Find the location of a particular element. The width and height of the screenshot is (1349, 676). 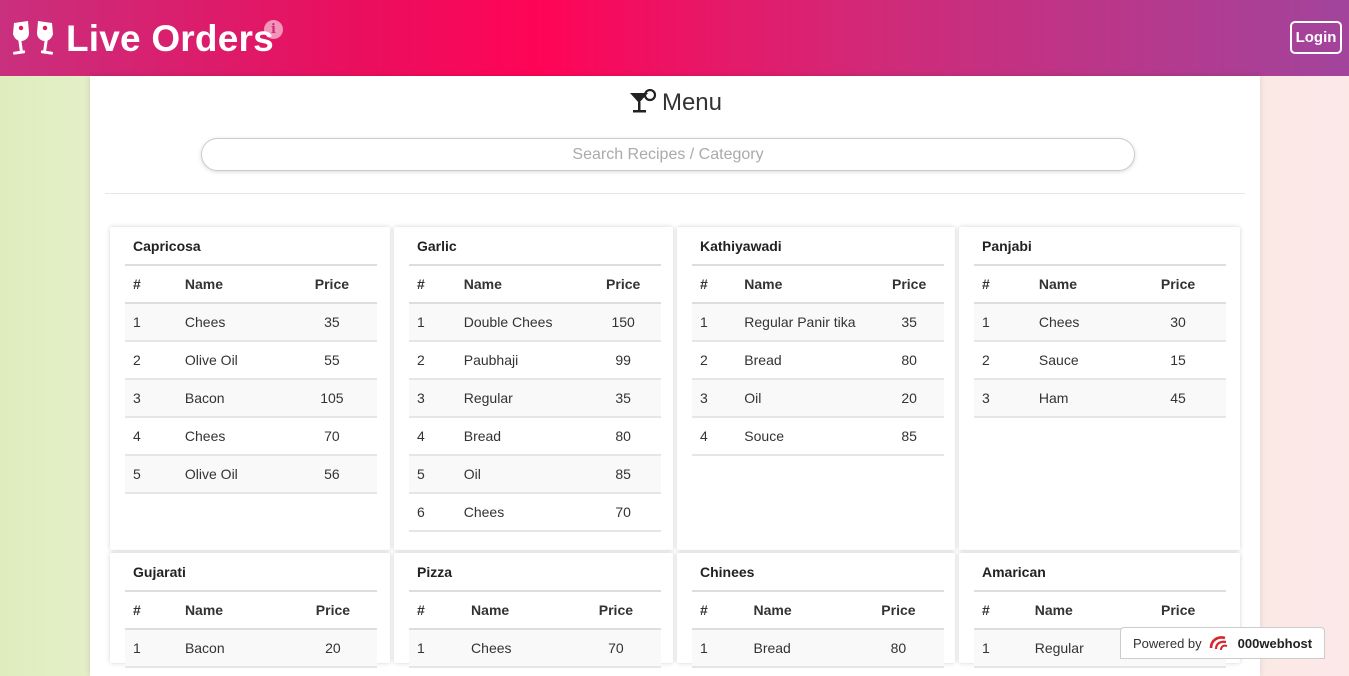

category-title: Garlic is located at coordinates (437, 246).